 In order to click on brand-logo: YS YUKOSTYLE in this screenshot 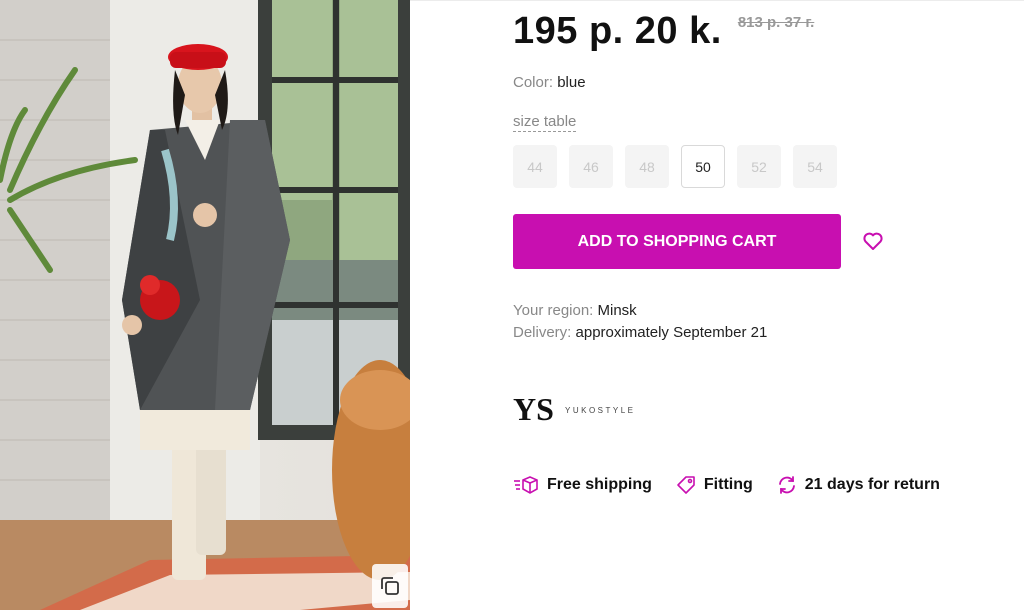, I will do `click(574, 410)`.